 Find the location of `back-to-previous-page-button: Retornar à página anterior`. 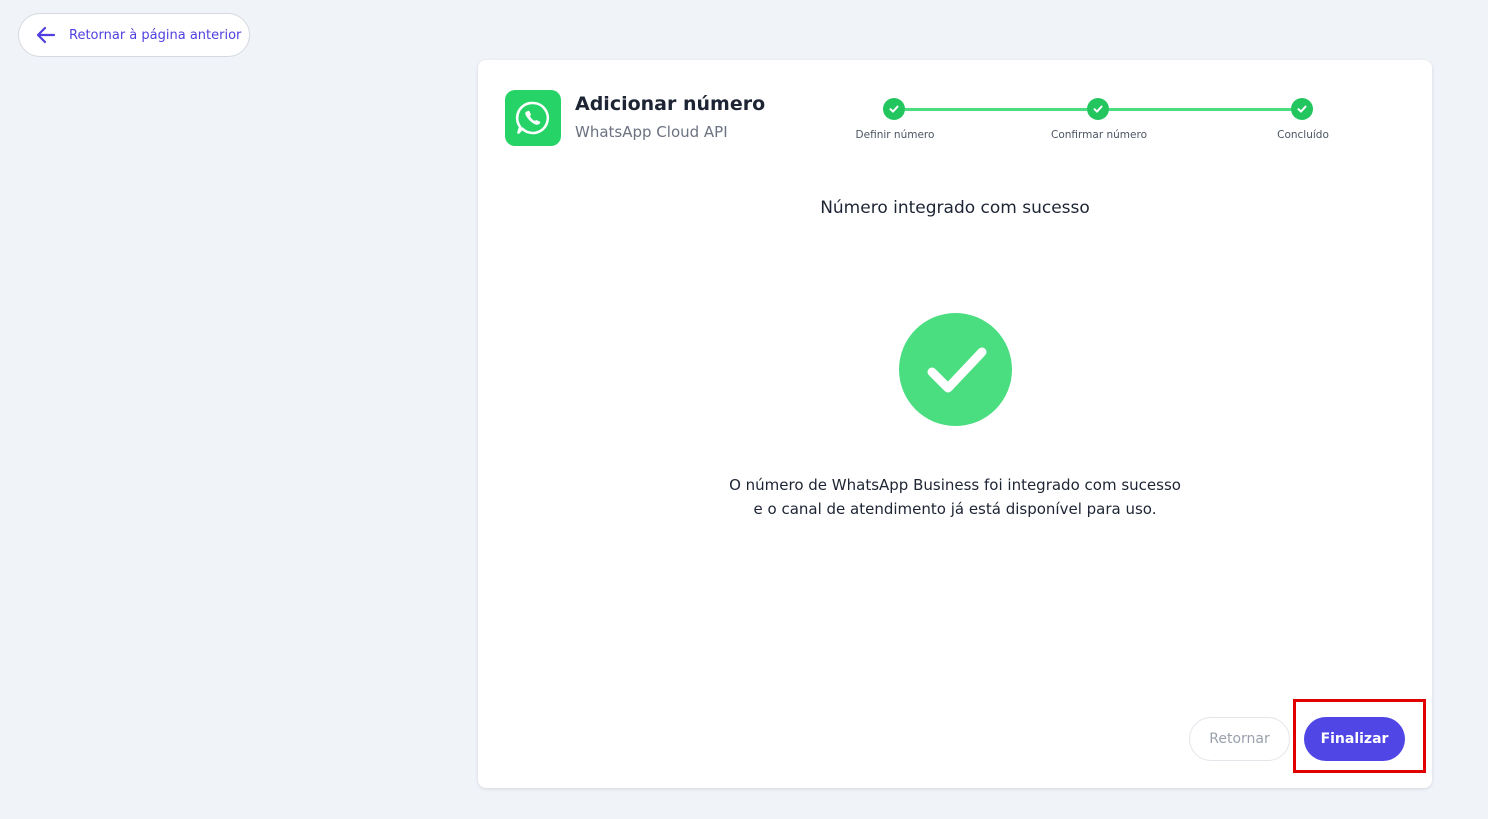

back-to-previous-page-button: Retornar à página anterior is located at coordinates (134, 35).